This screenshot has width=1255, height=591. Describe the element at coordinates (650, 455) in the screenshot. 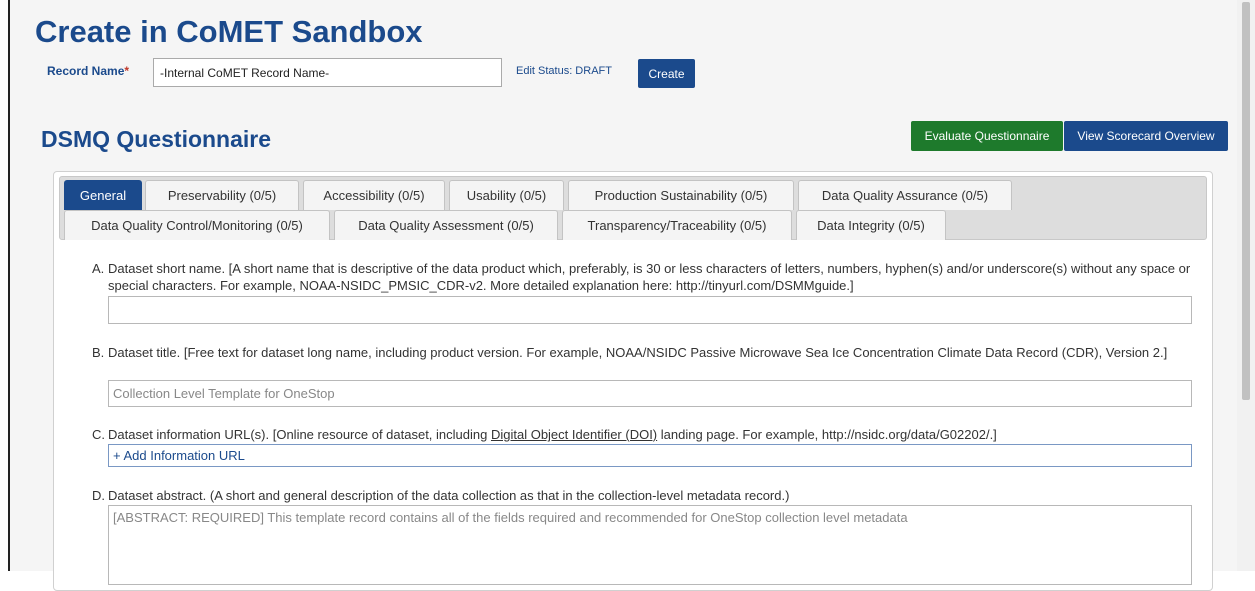

I see `add-information-url-button: + Add Information URL` at that location.